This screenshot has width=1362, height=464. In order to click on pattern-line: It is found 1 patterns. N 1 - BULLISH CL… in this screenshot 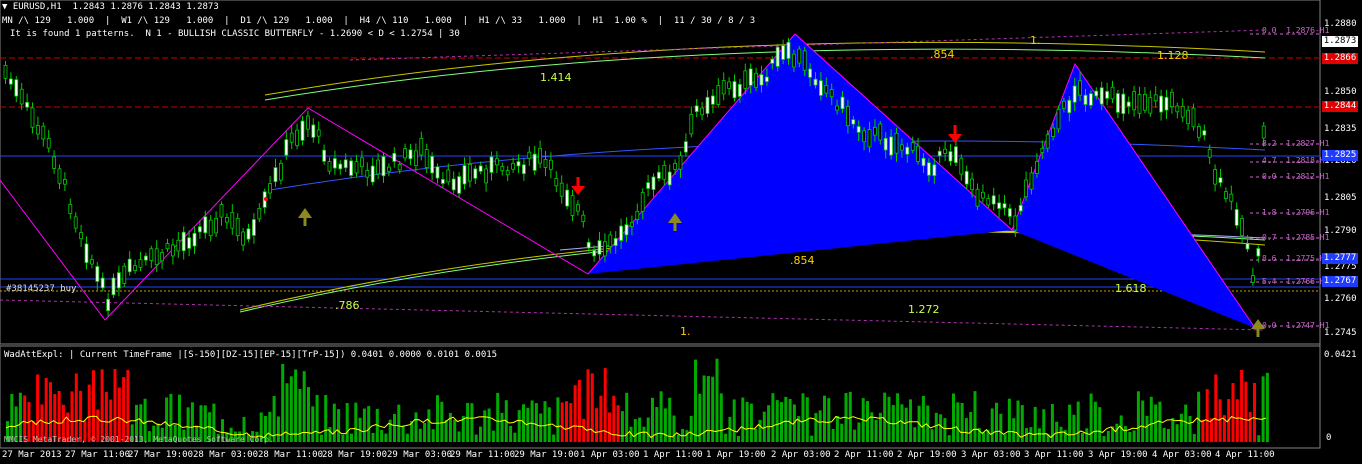, I will do `click(235, 34)`.